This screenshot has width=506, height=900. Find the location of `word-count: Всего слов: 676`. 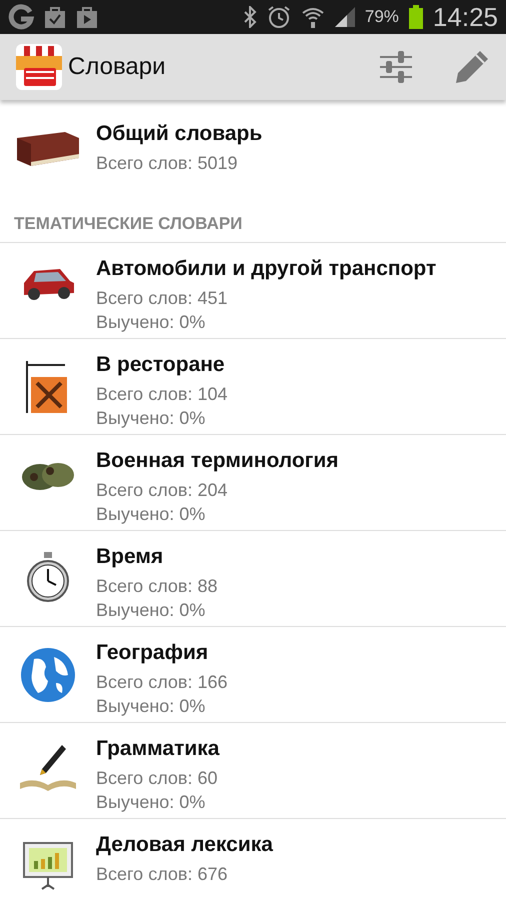

word-count: Всего слов: 676 is located at coordinates (162, 874).